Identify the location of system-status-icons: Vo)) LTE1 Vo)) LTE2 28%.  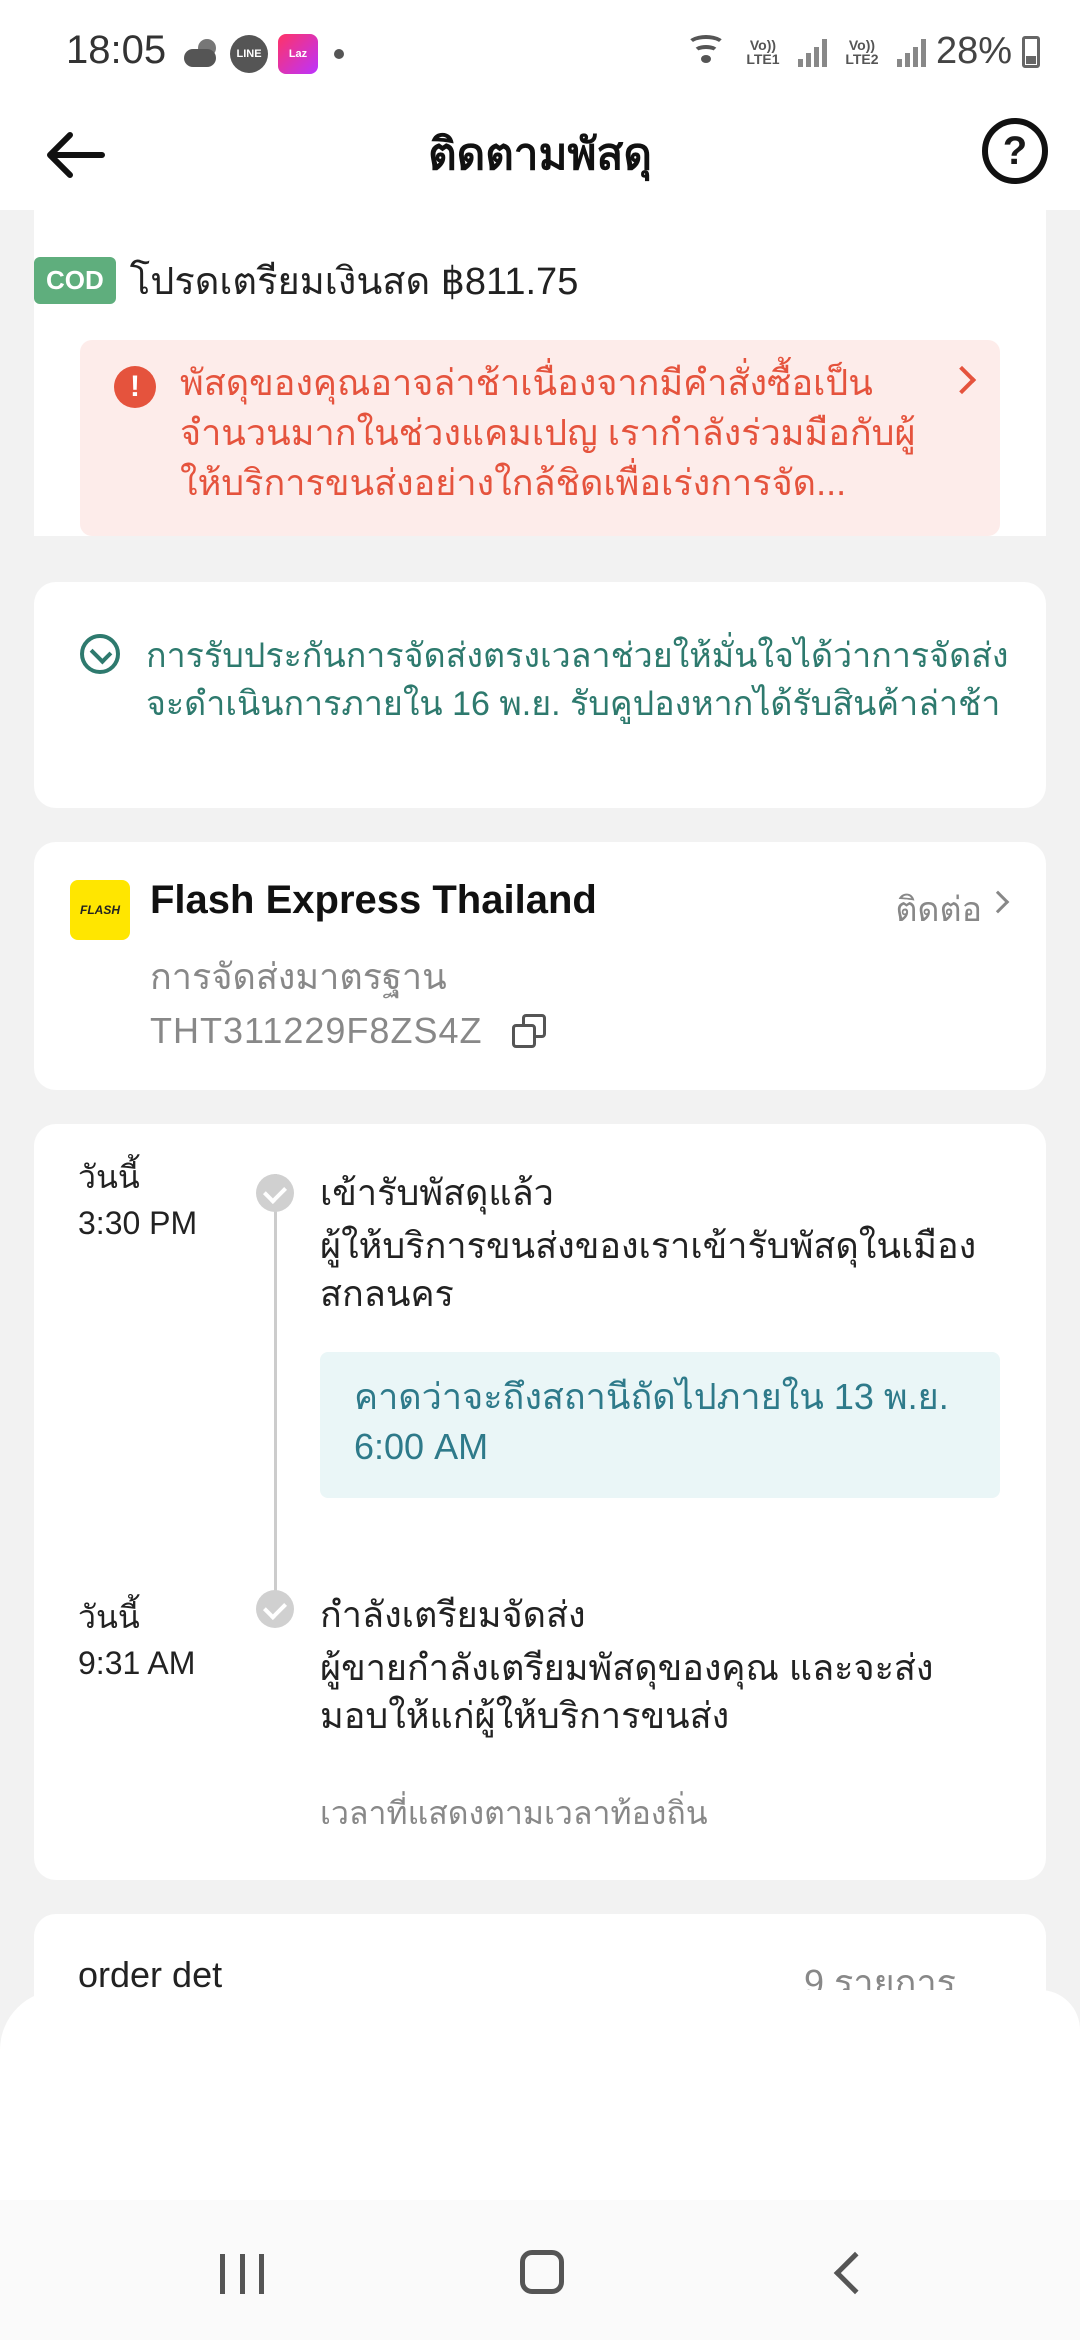
(862, 51).